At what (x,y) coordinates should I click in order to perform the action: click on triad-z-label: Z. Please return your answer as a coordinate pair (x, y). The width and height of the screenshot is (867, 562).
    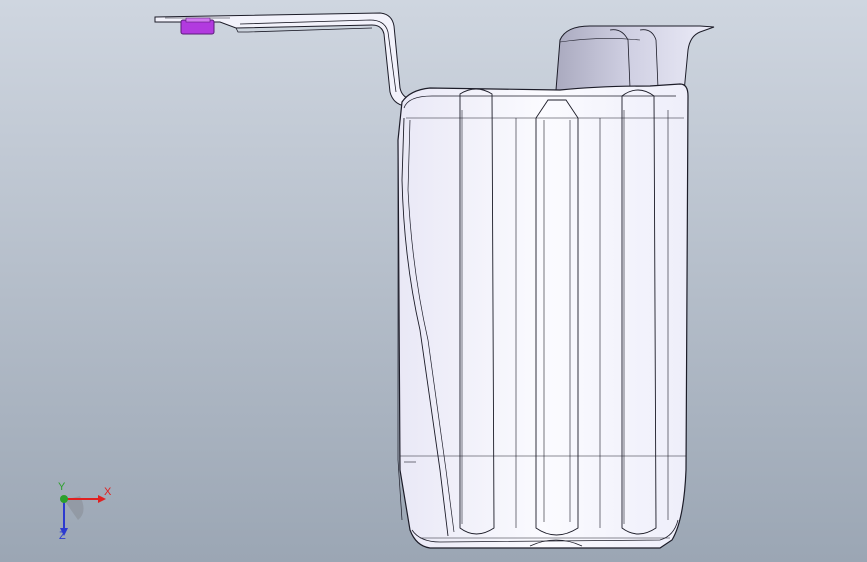
    Looking at the image, I should click on (62, 536).